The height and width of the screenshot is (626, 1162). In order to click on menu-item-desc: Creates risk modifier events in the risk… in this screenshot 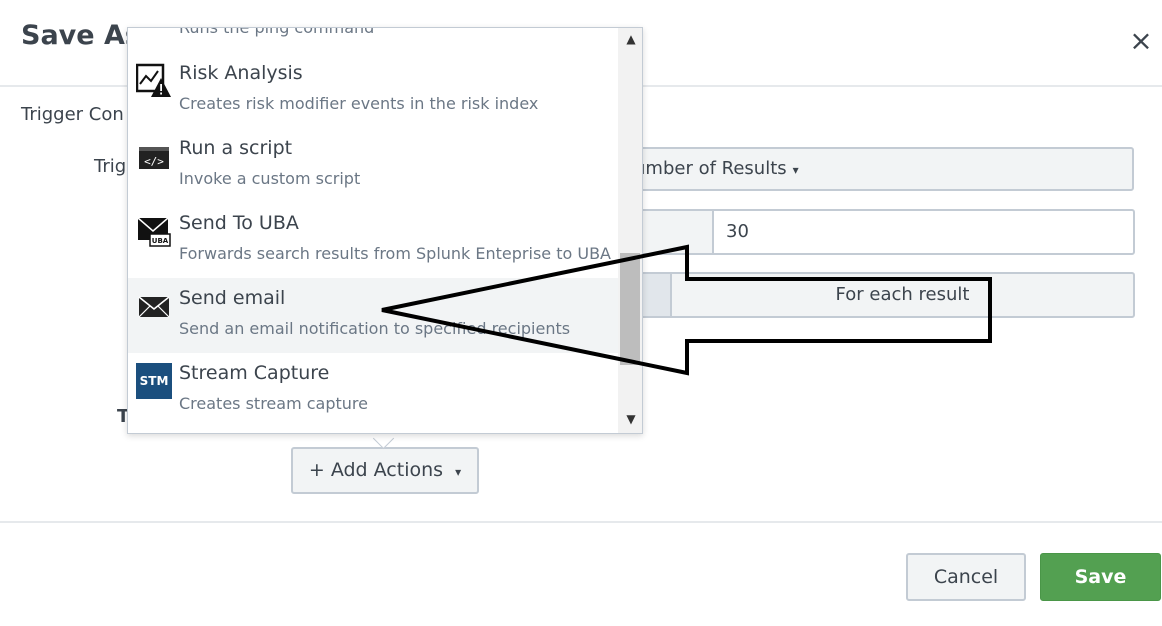, I will do `click(359, 103)`.